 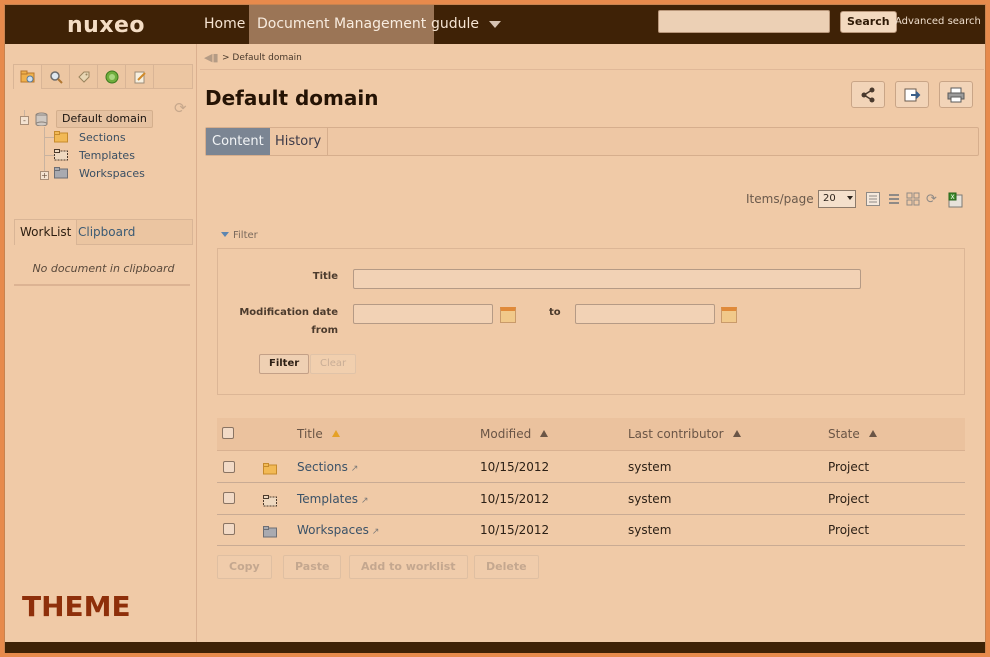 I want to click on share-icon, so click(x=868, y=94).